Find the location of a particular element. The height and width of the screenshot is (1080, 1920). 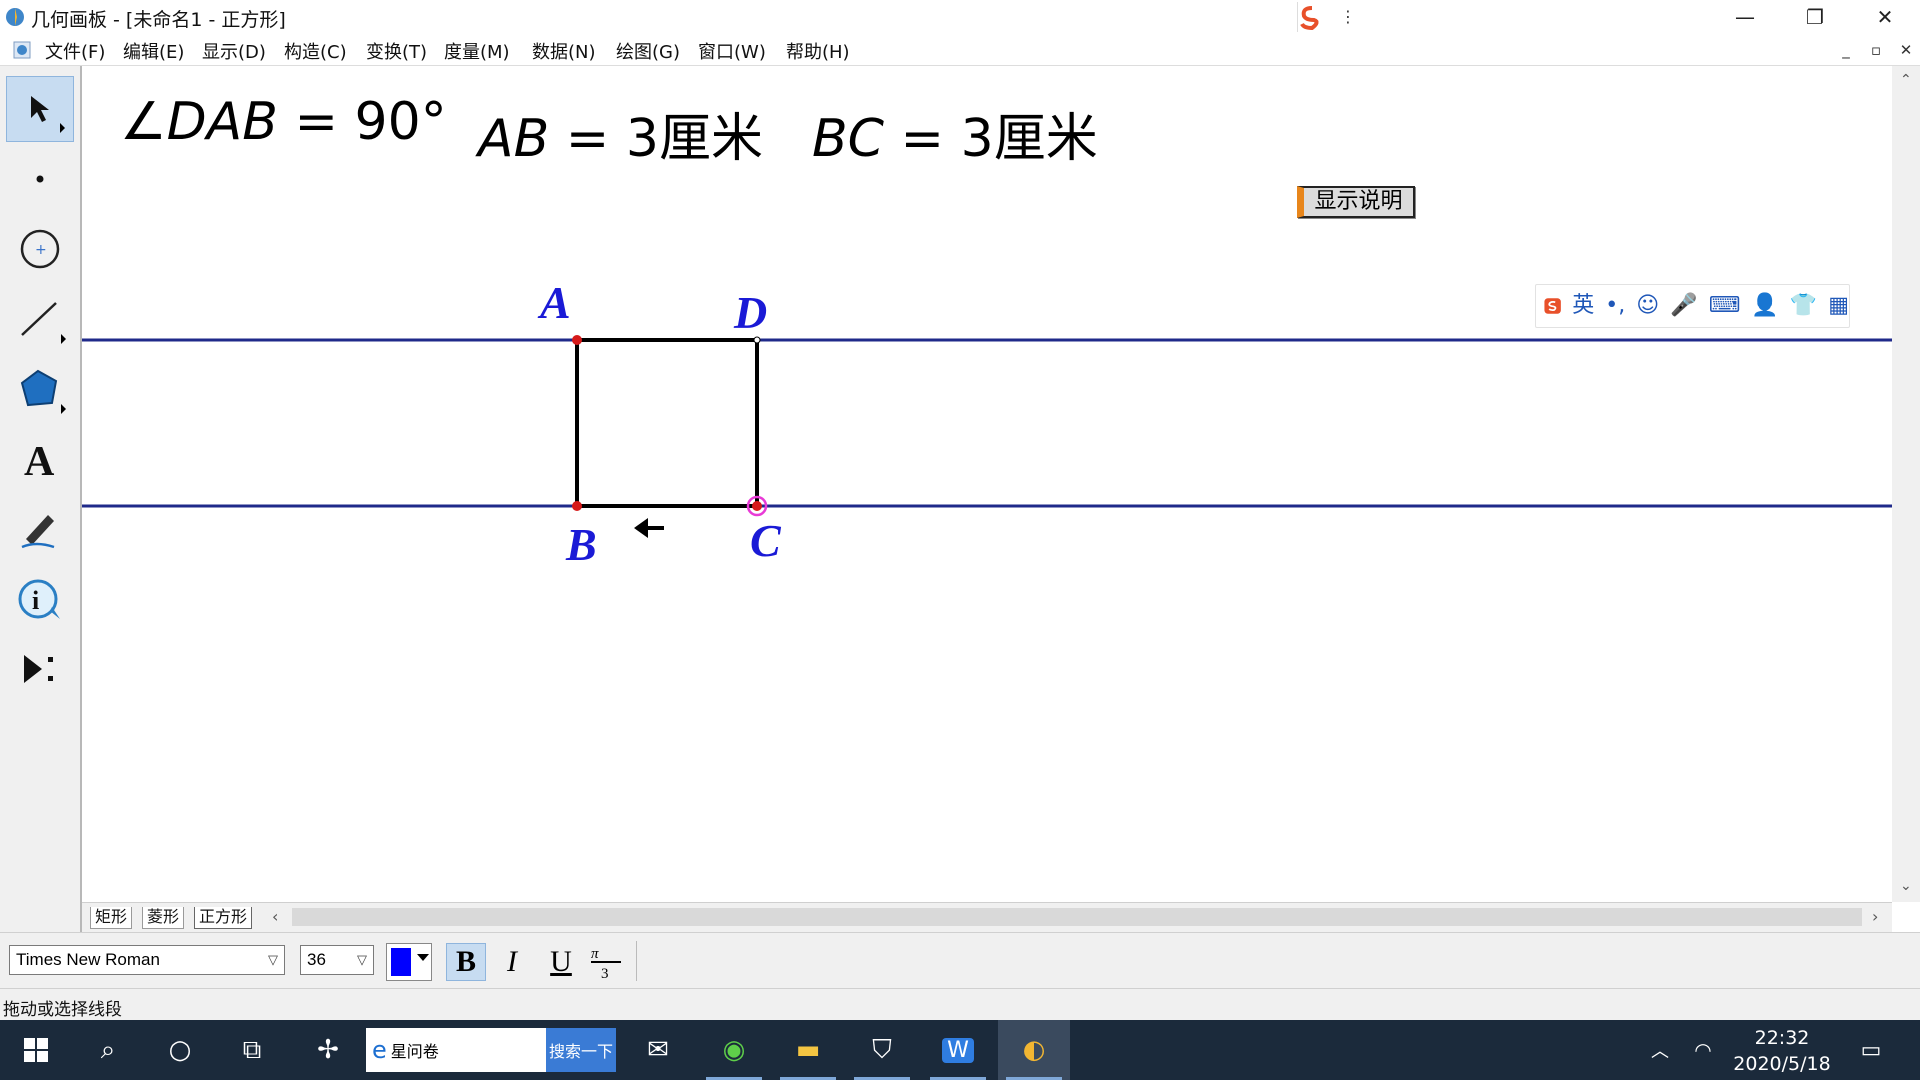

point-icon is located at coordinates (40, 179).